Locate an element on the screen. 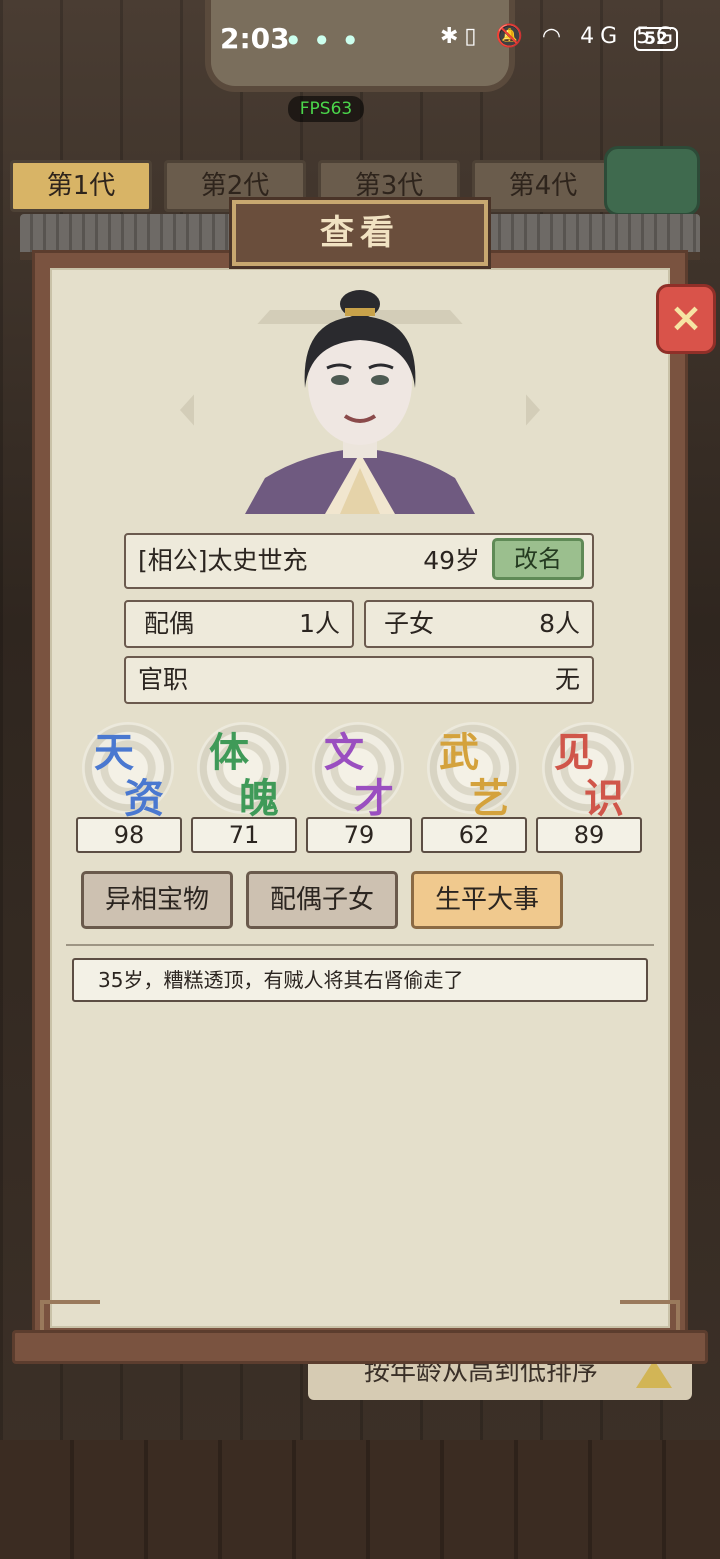  character-age: 49岁 is located at coordinates (451, 560).